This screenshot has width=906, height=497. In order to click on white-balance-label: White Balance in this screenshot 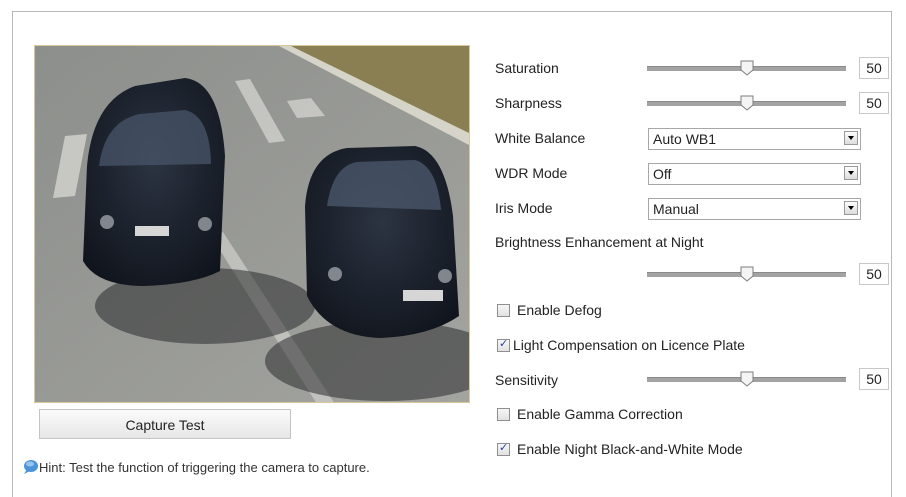, I will do `click(540, 138)`.